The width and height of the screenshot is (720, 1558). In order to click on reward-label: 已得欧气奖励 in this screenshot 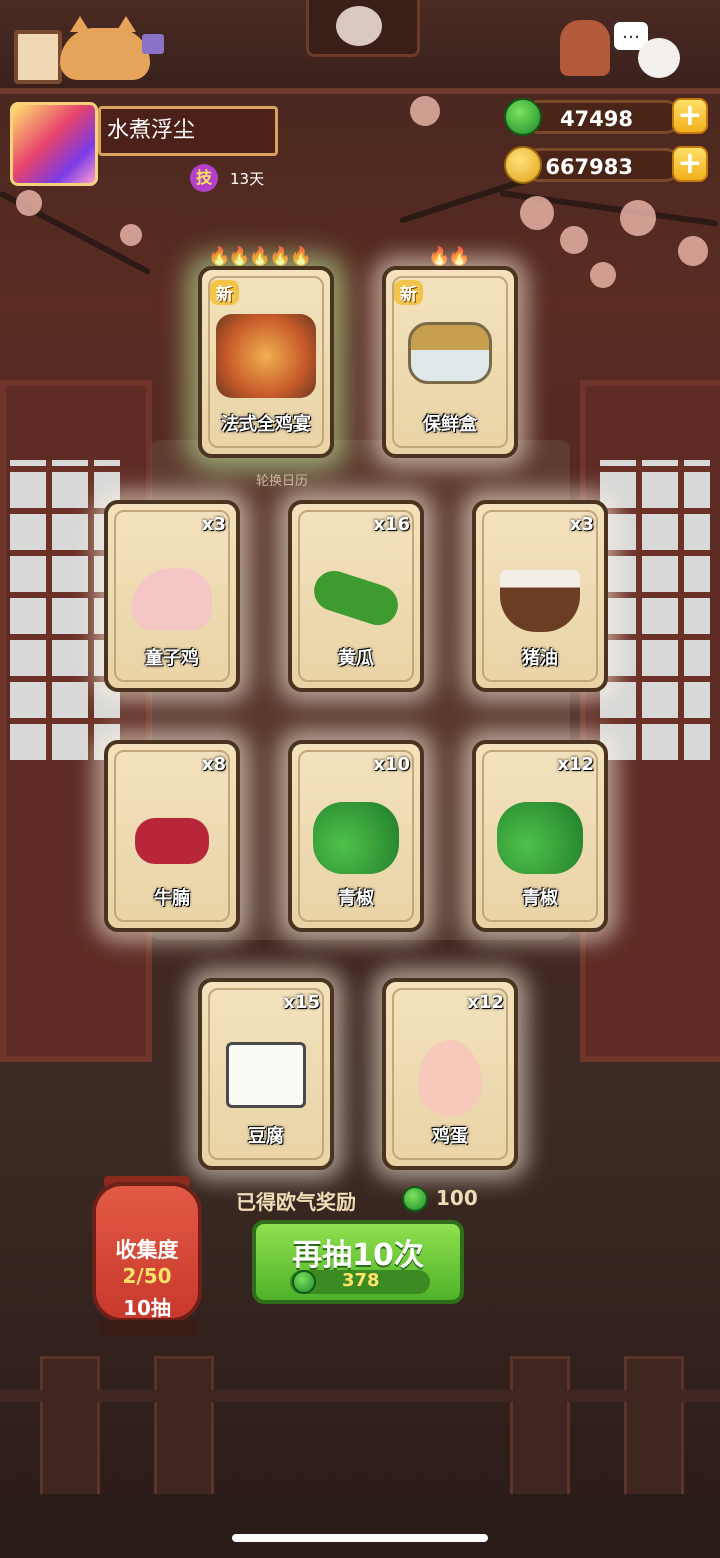, I will do `click(296, 1202)`.